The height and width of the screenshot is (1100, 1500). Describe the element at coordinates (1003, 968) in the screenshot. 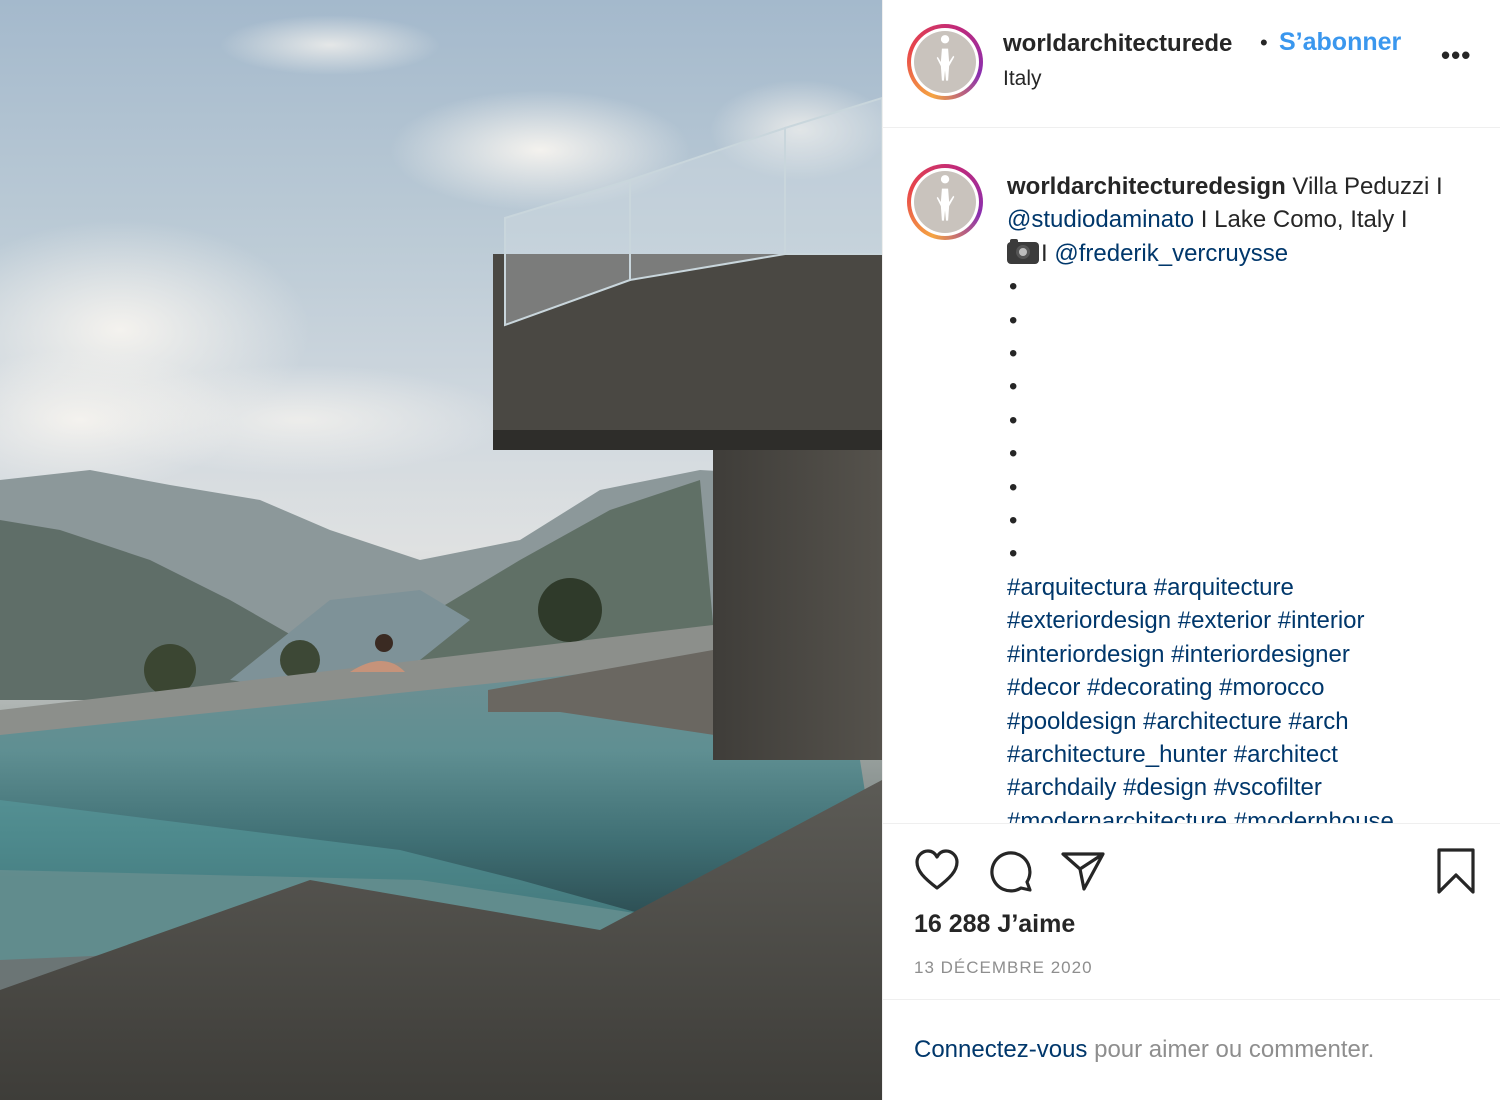

I see `post-date: 13 DÉCEMBRE 2020` at that location.